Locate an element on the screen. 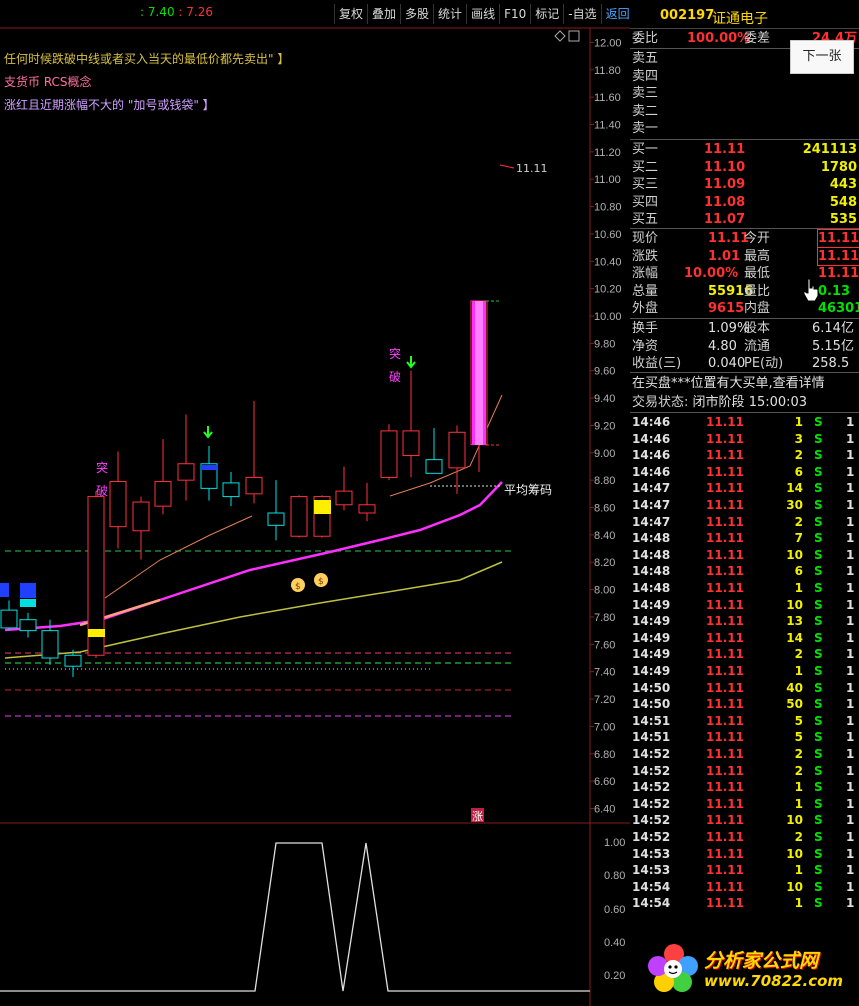 This screenshot has height=1006, width=859. price-axis-label: 6.40 is located at coordinates (604, 809).